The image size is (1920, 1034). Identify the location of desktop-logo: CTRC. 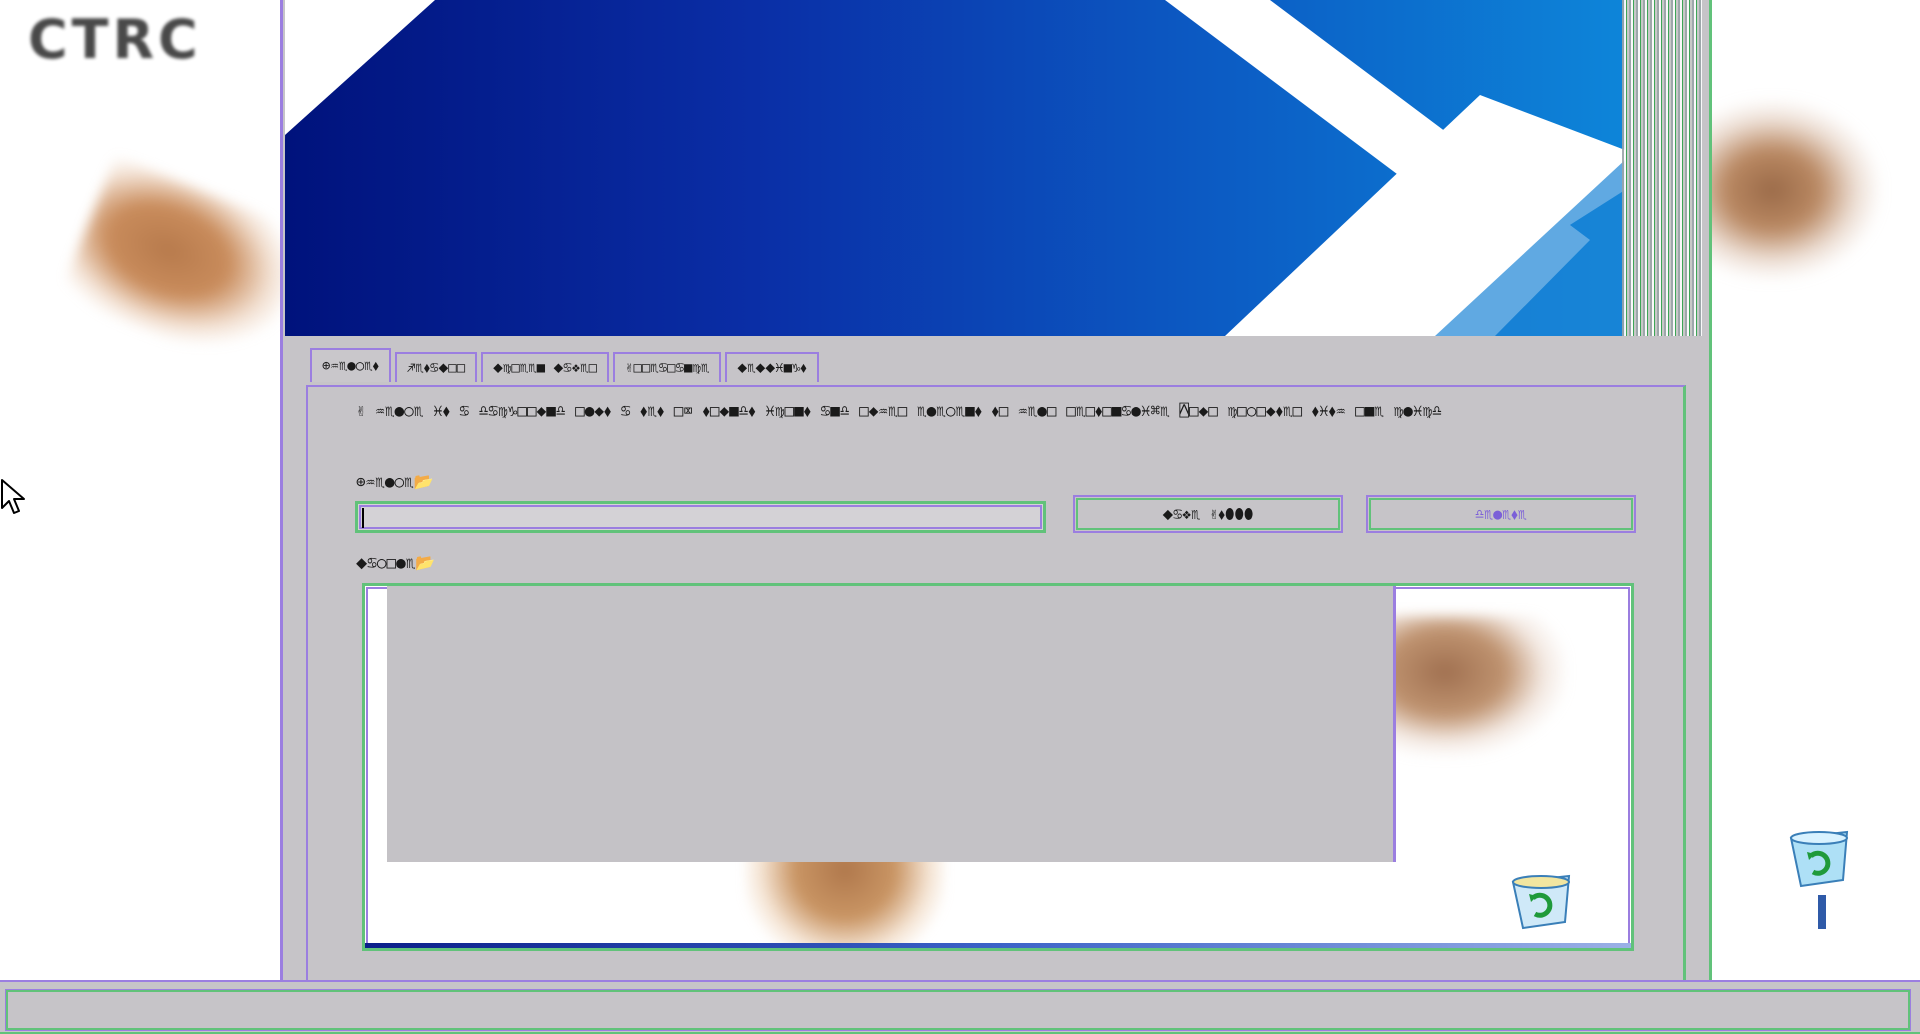
(115, 39).